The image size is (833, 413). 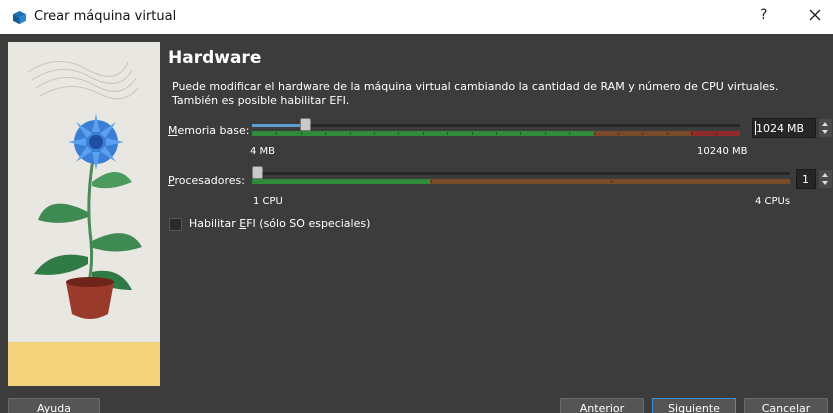 What do you see at coordinates (209, 130) in the screenshot?
I see `memory-label: Memoria base:` at bounding box center [209, 130].